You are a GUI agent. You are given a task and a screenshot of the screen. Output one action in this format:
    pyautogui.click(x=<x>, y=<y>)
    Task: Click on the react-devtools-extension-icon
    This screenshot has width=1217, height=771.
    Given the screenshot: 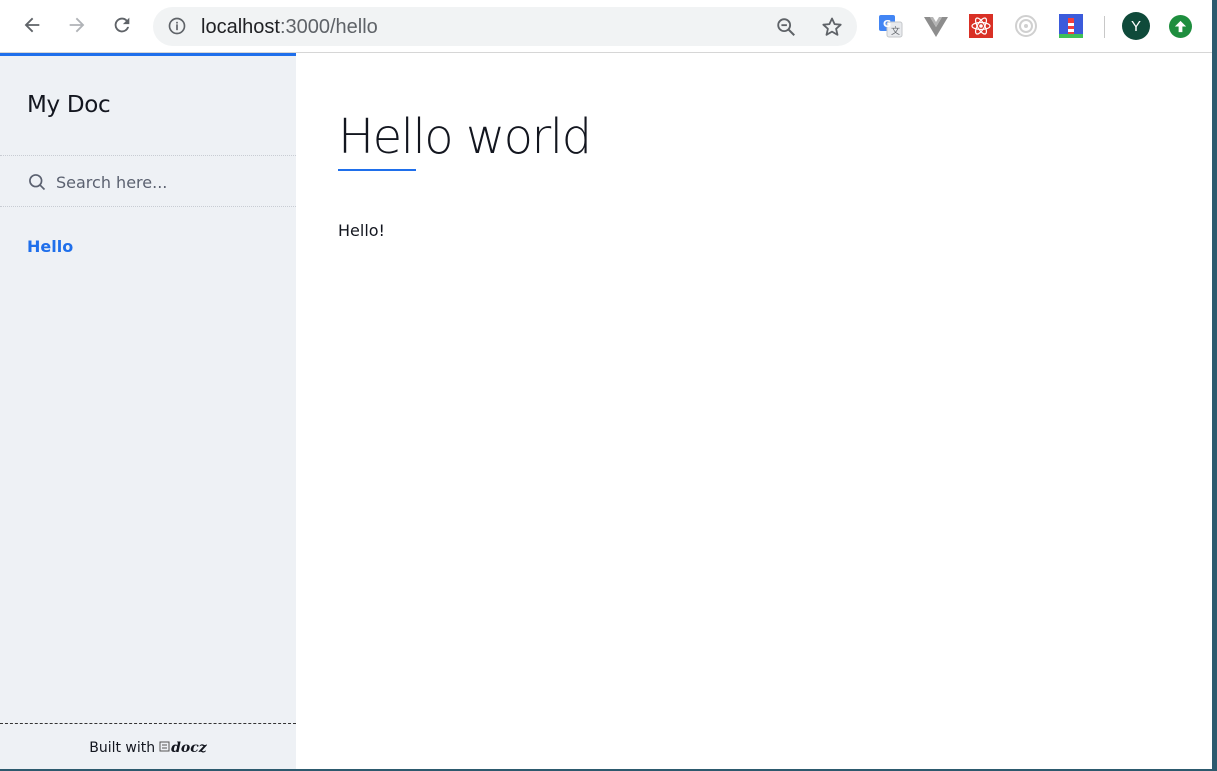 What is the action you would take?
    pyautogui.click(x=981, y=26)
    